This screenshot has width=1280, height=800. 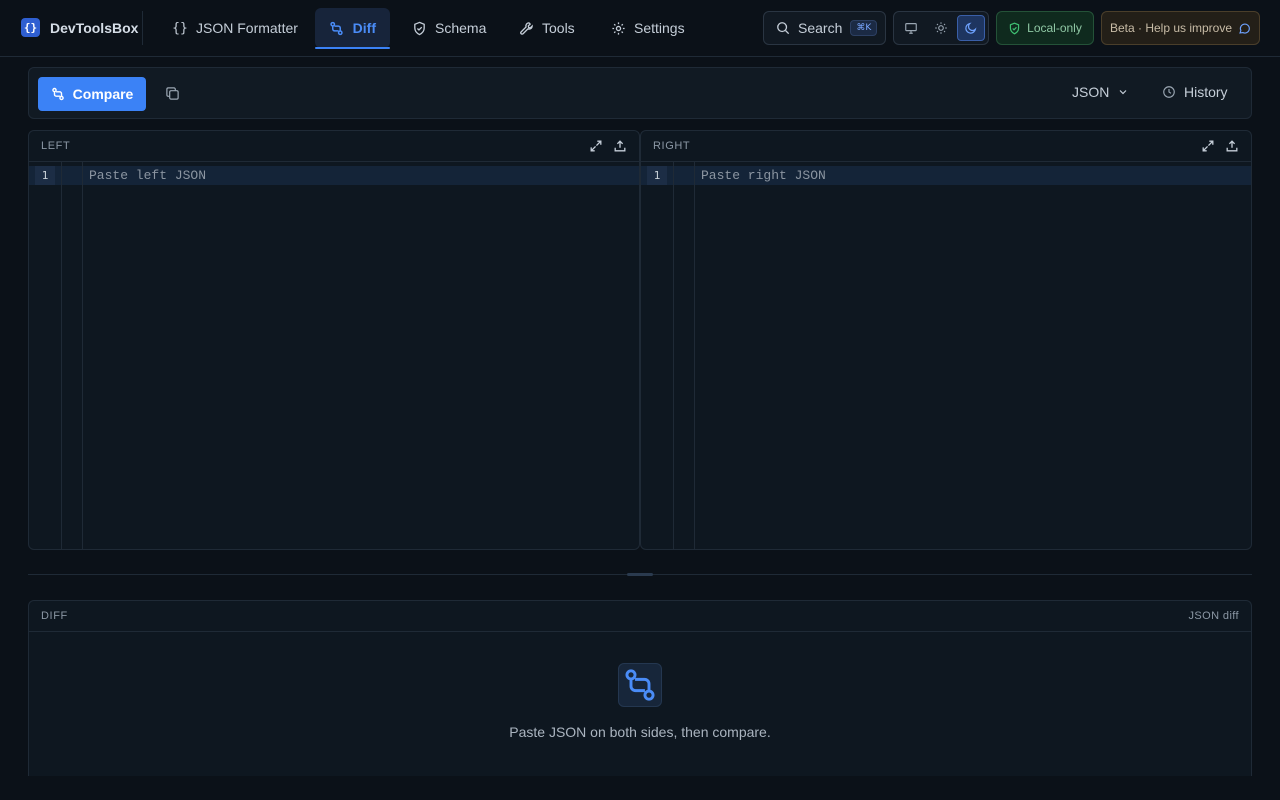 I want to click on right-placeholder: Paste right JSON, so click(x=763, y=175).